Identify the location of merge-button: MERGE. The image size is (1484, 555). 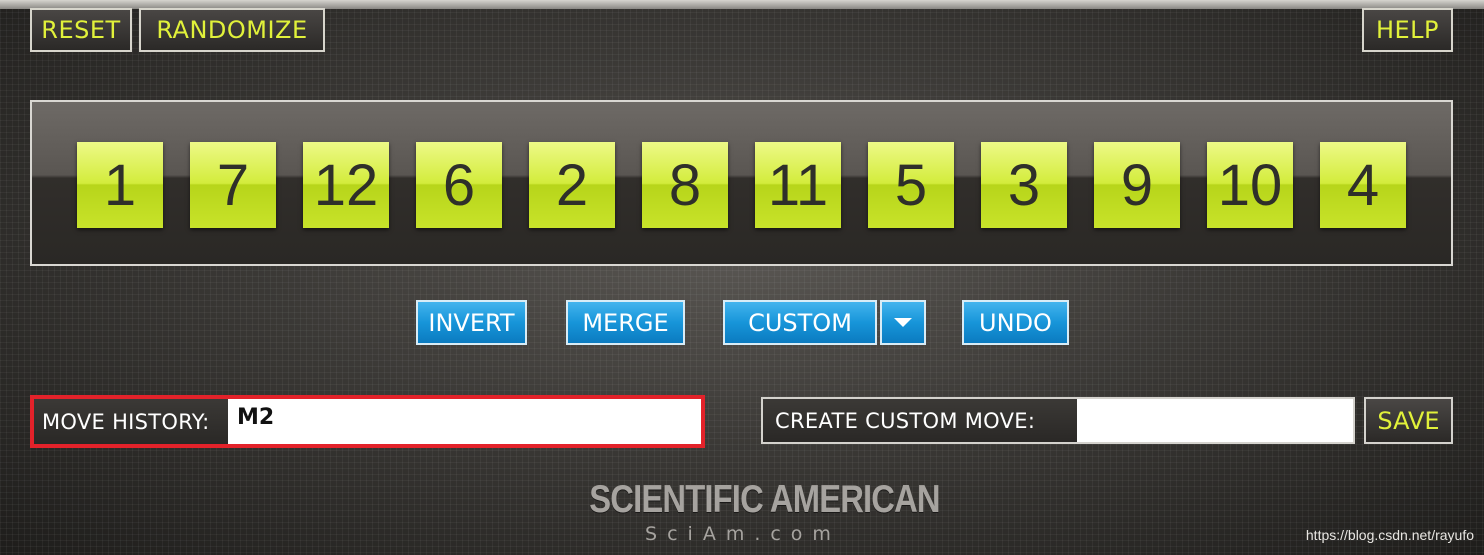
(625, 322).